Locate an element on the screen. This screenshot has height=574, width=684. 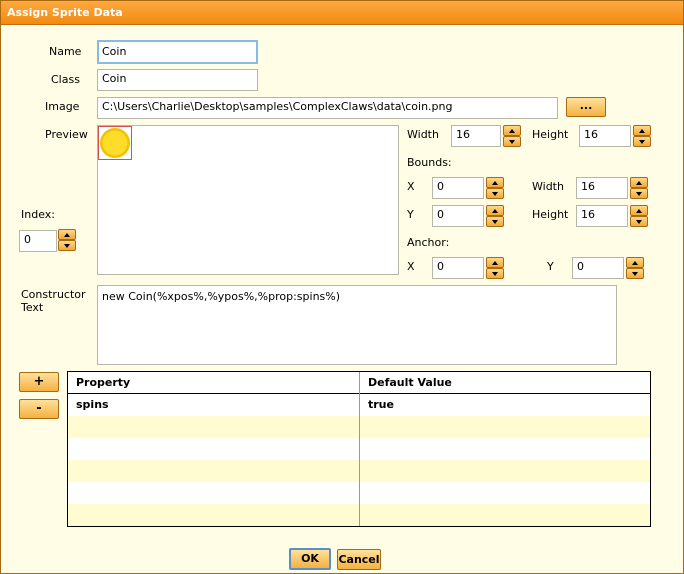
bounds-width-label: Width is located at coordinates (548, 186).